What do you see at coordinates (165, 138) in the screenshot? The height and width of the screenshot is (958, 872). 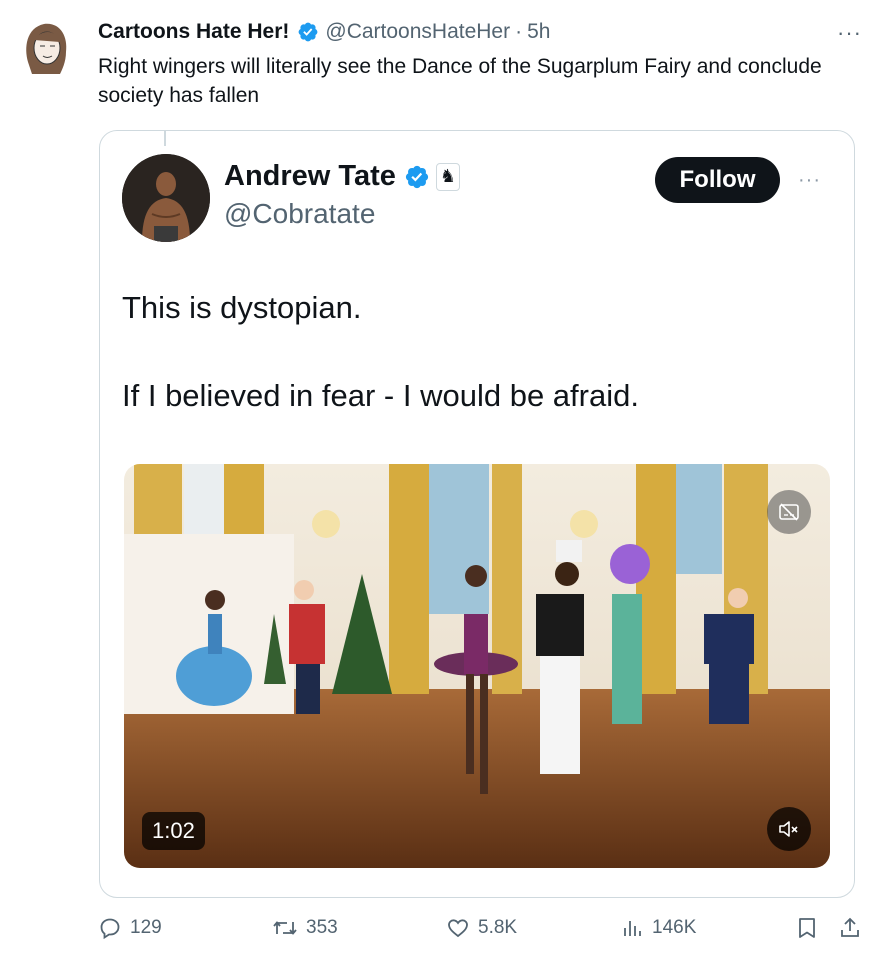 I see `thread-line` at bounding box center [165, 138].